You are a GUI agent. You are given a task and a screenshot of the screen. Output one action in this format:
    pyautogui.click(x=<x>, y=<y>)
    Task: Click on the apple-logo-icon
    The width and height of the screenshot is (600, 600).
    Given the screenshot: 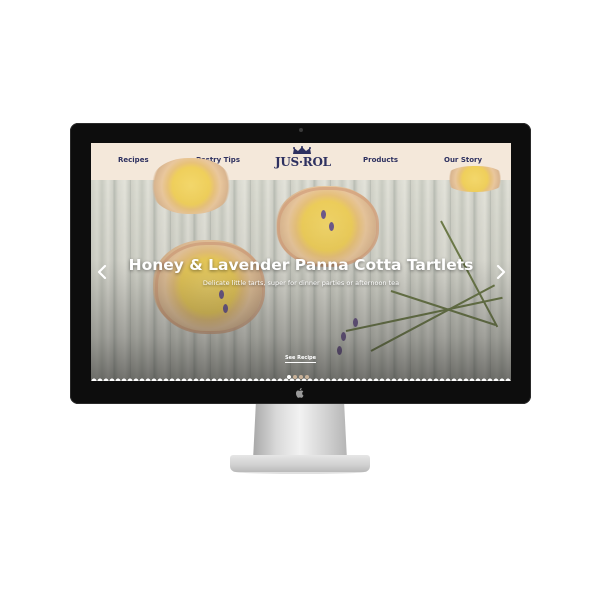 What is the action you would take?
    pyautogui.click(x=300, y=393)
    